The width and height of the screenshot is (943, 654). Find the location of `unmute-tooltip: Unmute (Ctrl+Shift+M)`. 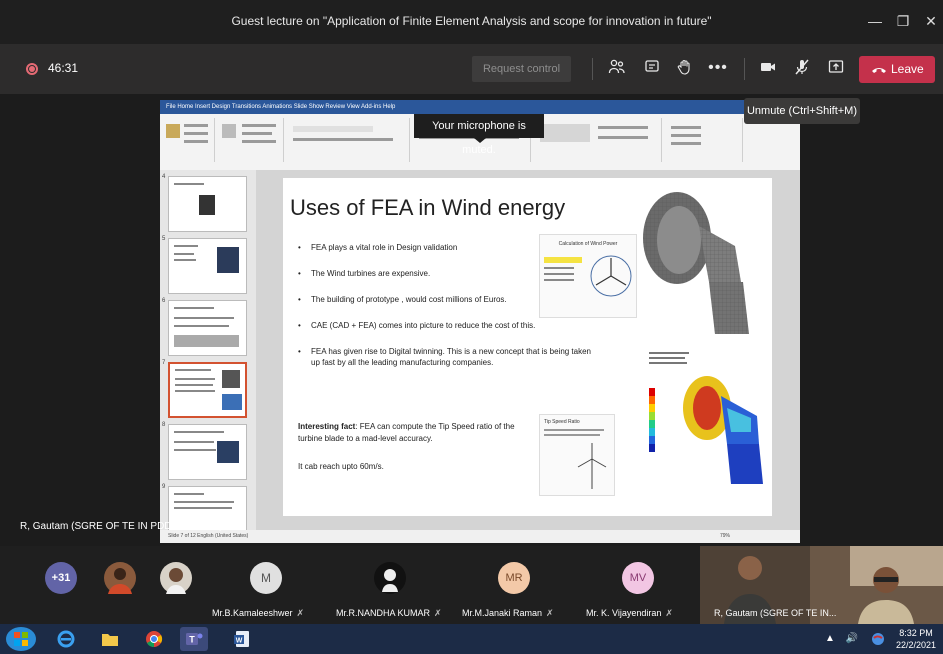

unmute-tooltip: Unmute (Ctrl+Shift+M) is located at coordinates (802, 111).